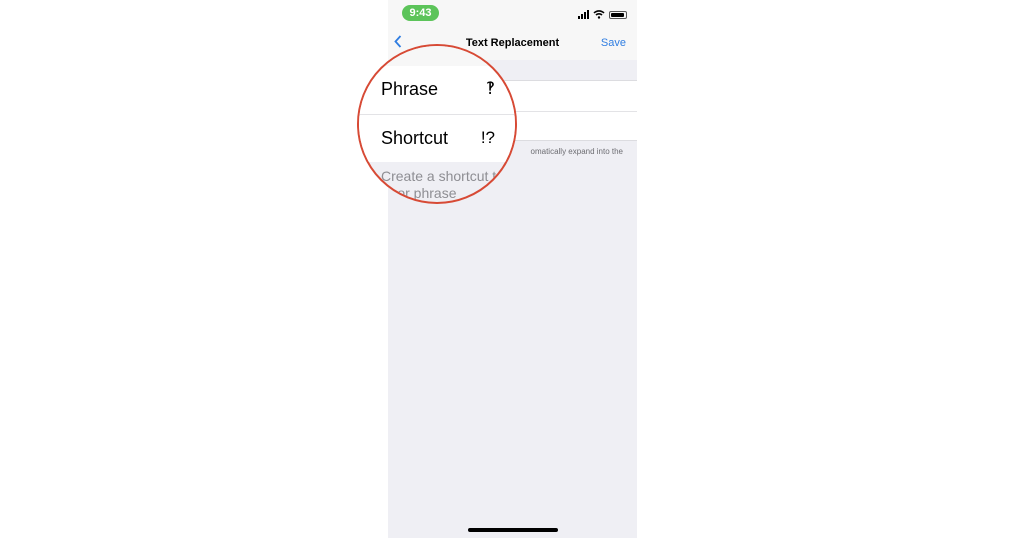  Describe the element at coordinates (415, 138) in the screenshot. I see `shortcut-label: Shortcut` at that location.